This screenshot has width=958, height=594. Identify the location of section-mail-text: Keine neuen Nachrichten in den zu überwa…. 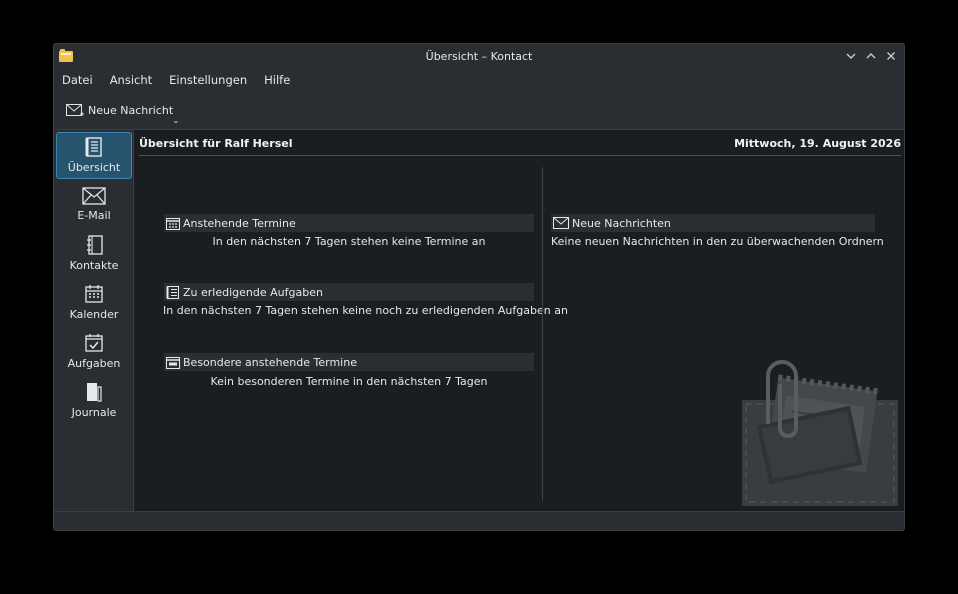
(717, 241).